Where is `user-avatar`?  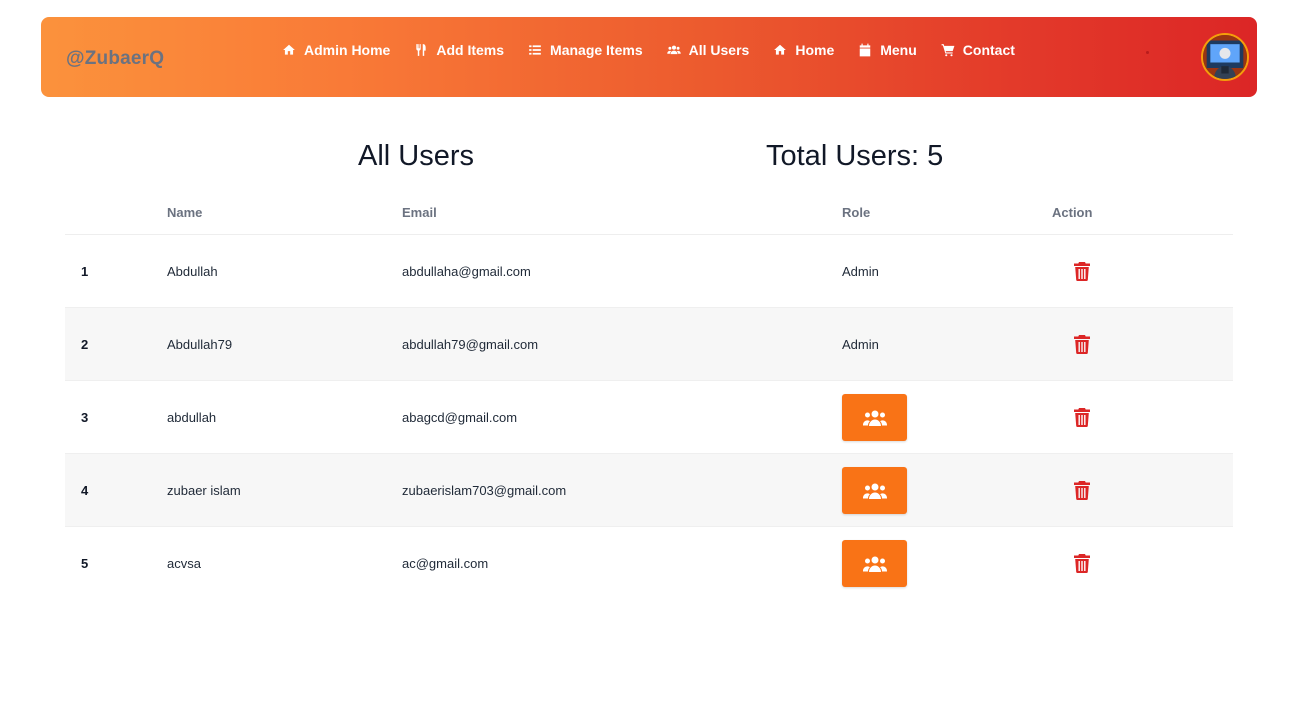 user-avatar is located at coordinates (1225, 57).